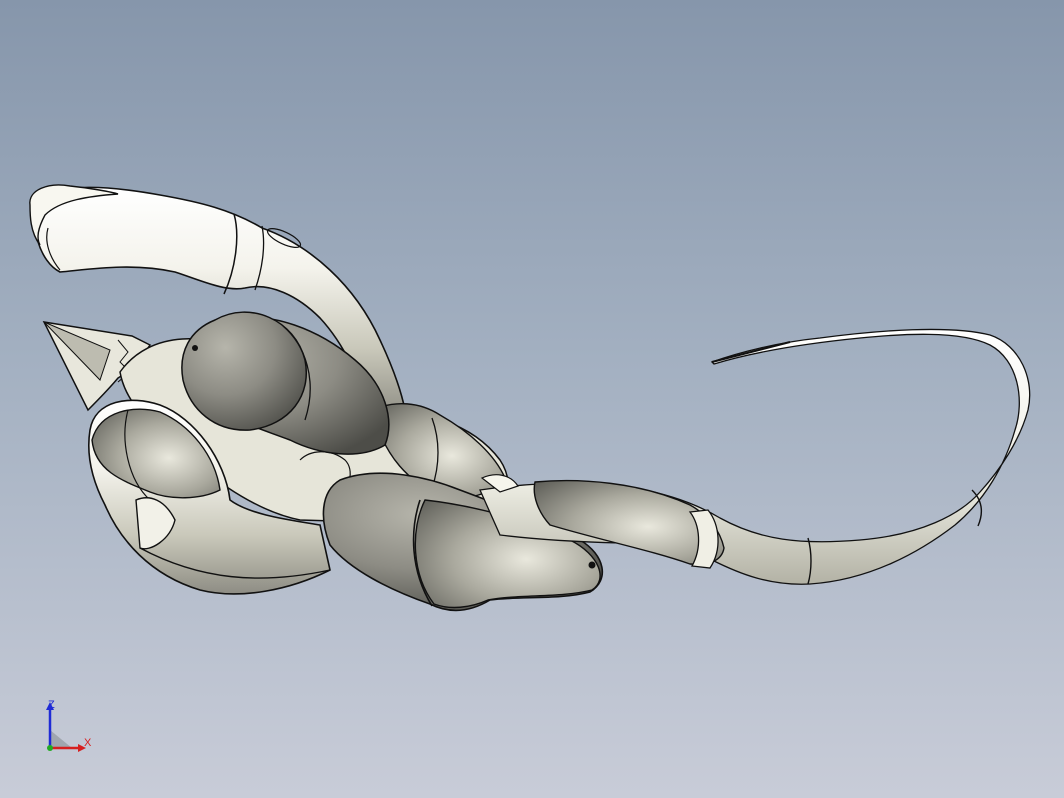 The height and width of the screenshot is (798, 1064). I want to click on orientation-triad: Z X, so click(70, 728).